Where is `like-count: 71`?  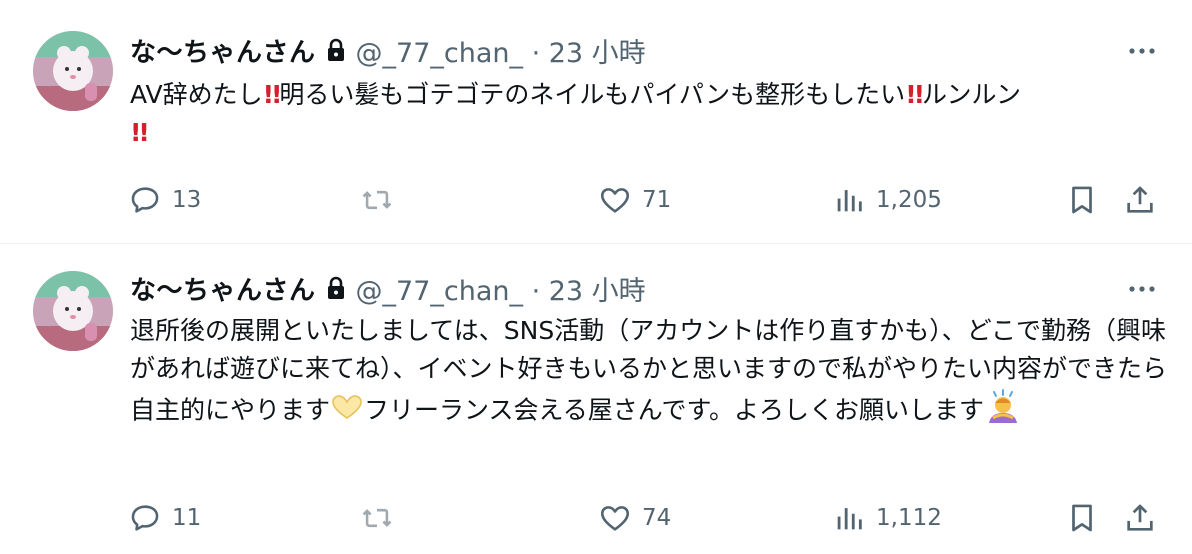
like-count: 71 is located at coordinates (657, 200).